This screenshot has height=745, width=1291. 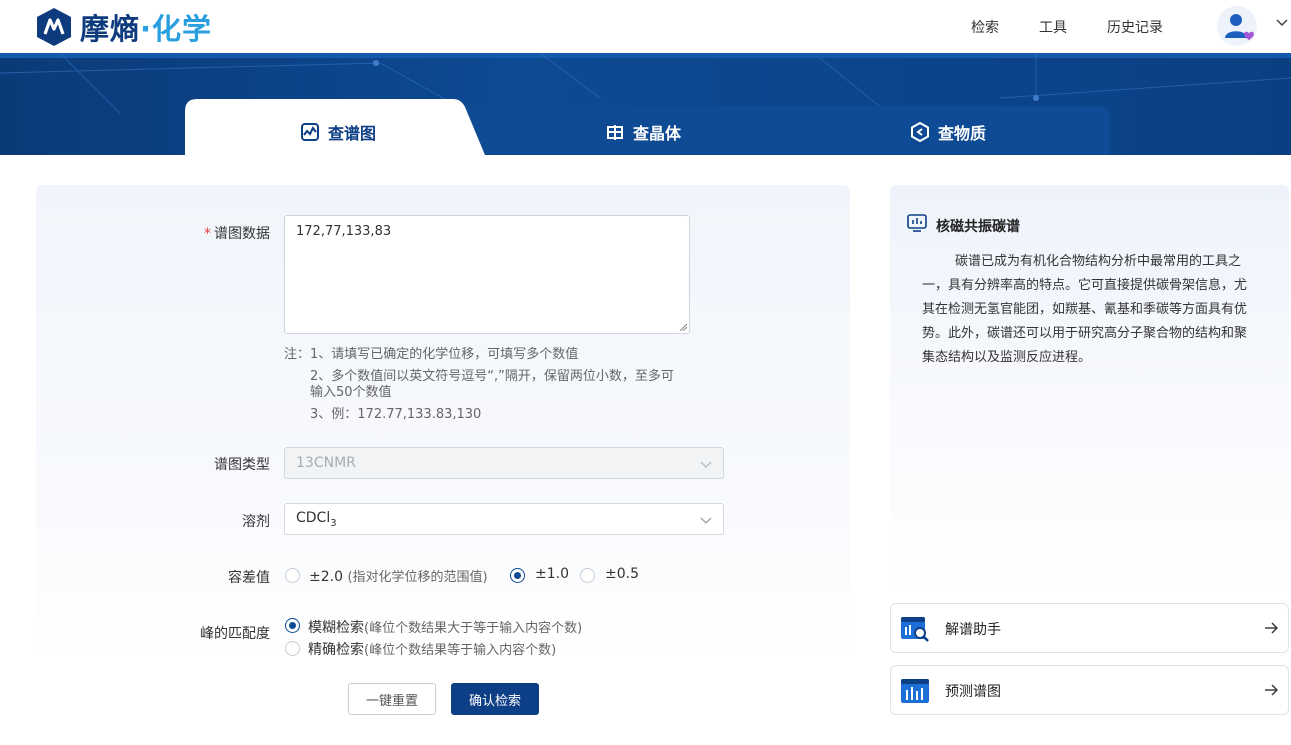 What do you see at coordinates (344, 231) in the screenshot?
I see `spectrum-data-value: 172,77,133,83` at bounding box center [344, 231].